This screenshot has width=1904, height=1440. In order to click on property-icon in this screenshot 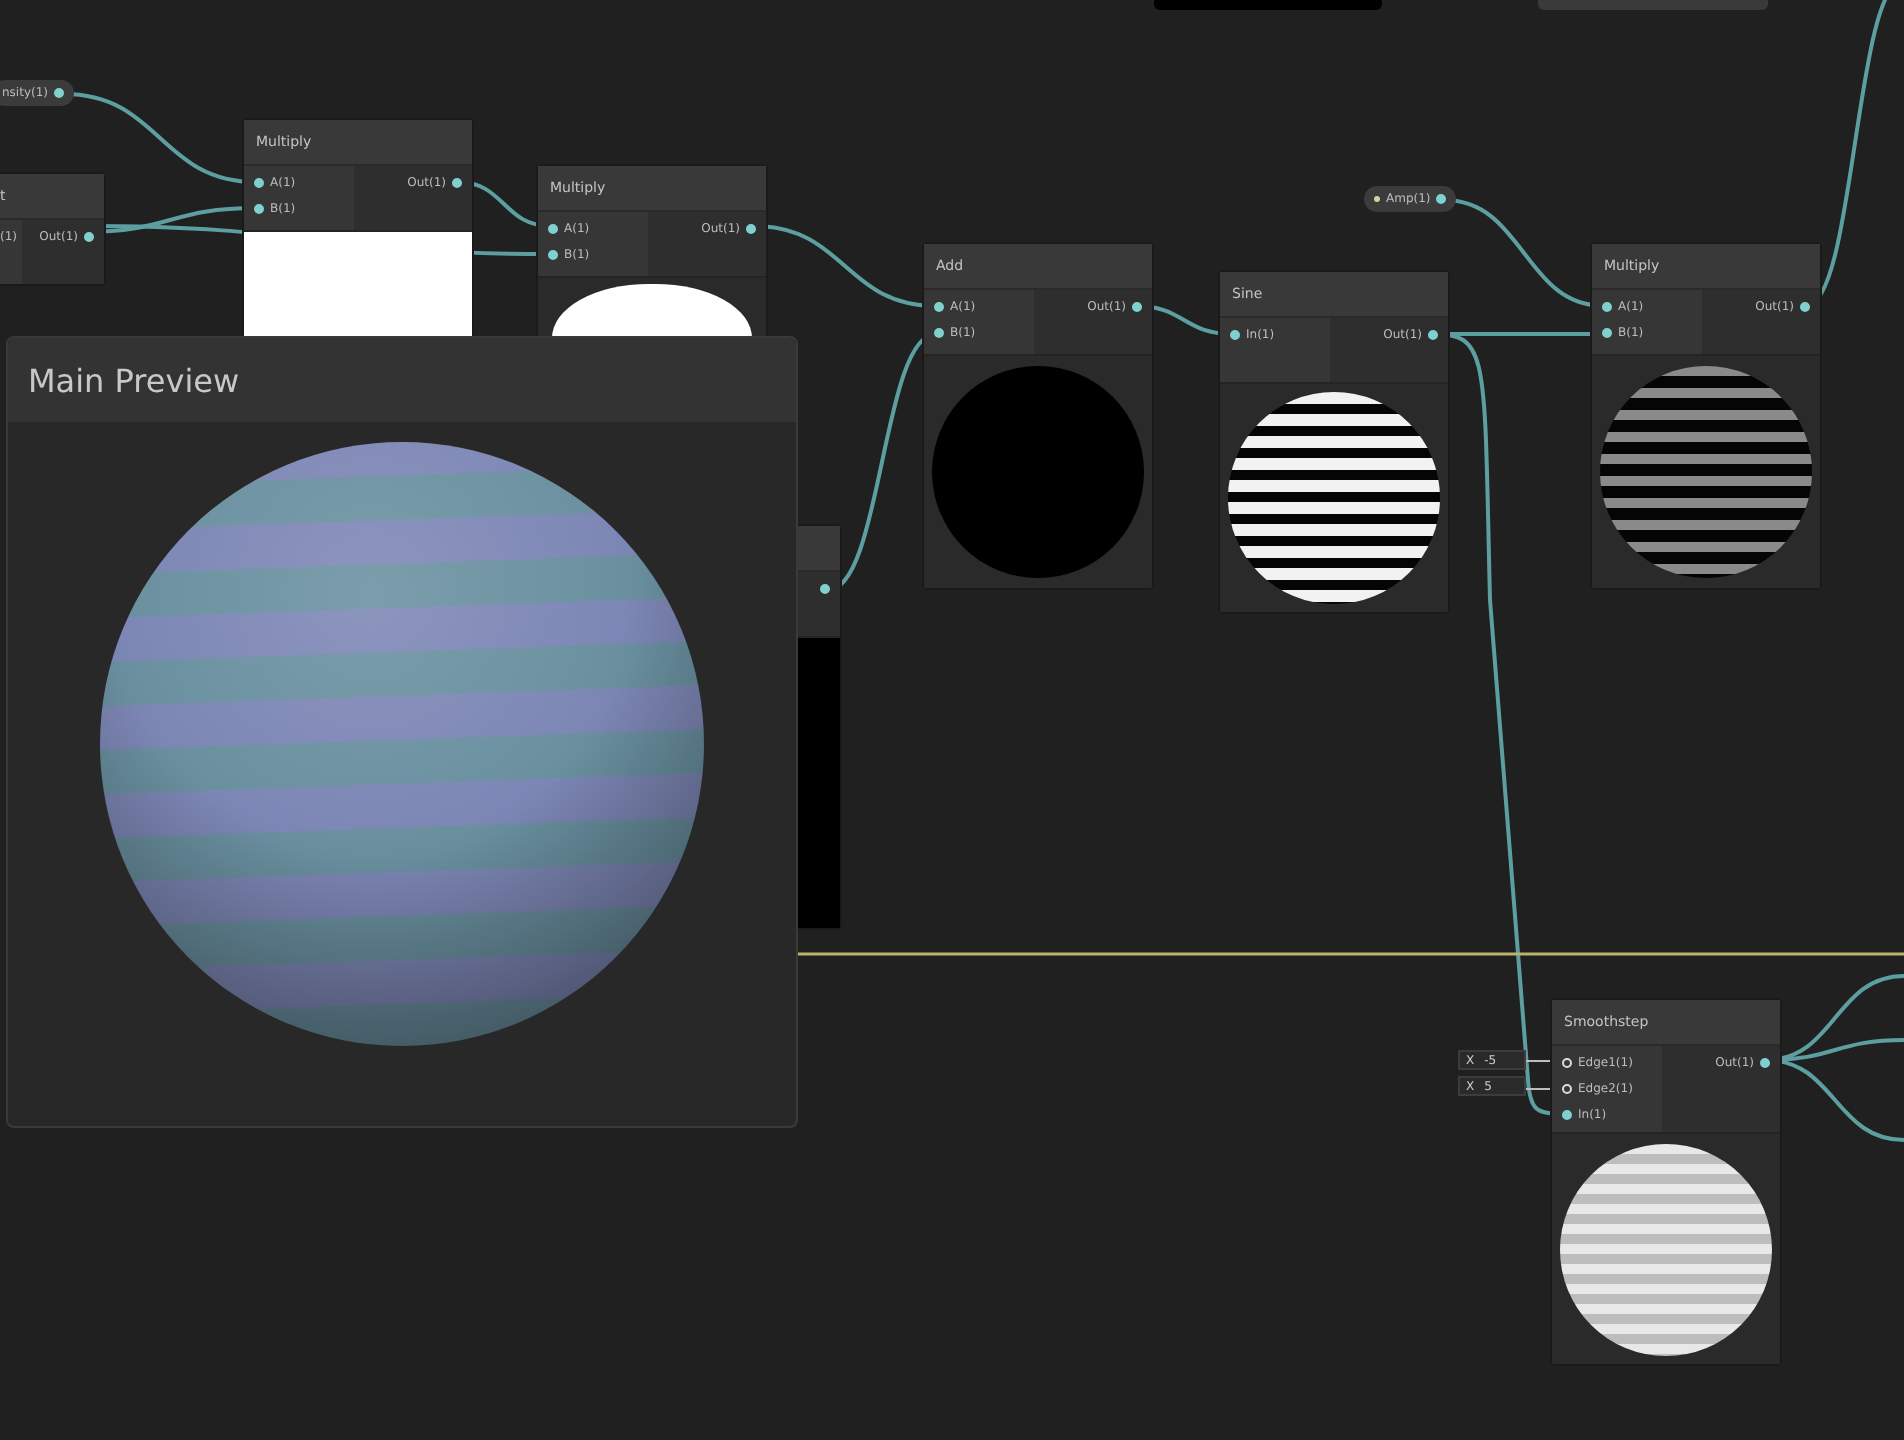, I will do `click(1377, 199)`.